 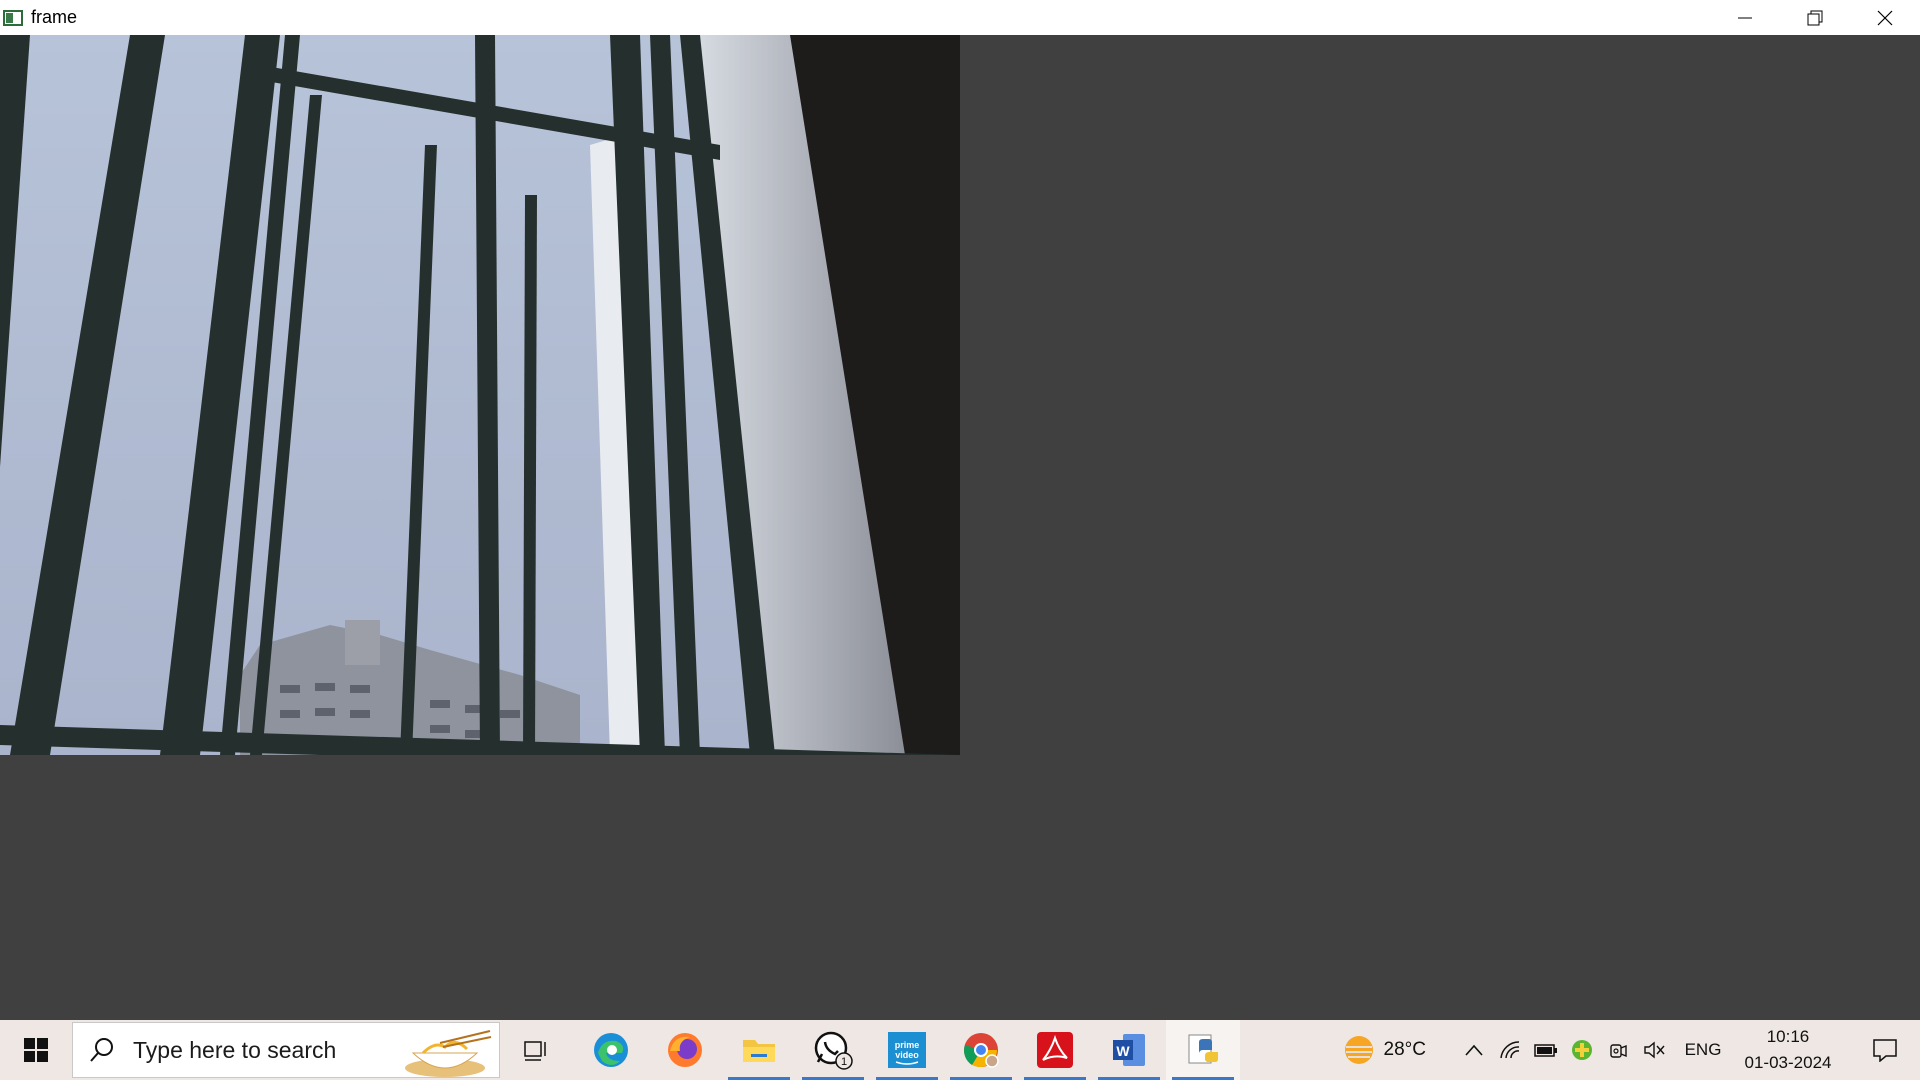 What do you see at coordinates (1358, 1050) in the screenshot?
I see `weather-sun-haze-icon` at bounding box center [1358, 1050].